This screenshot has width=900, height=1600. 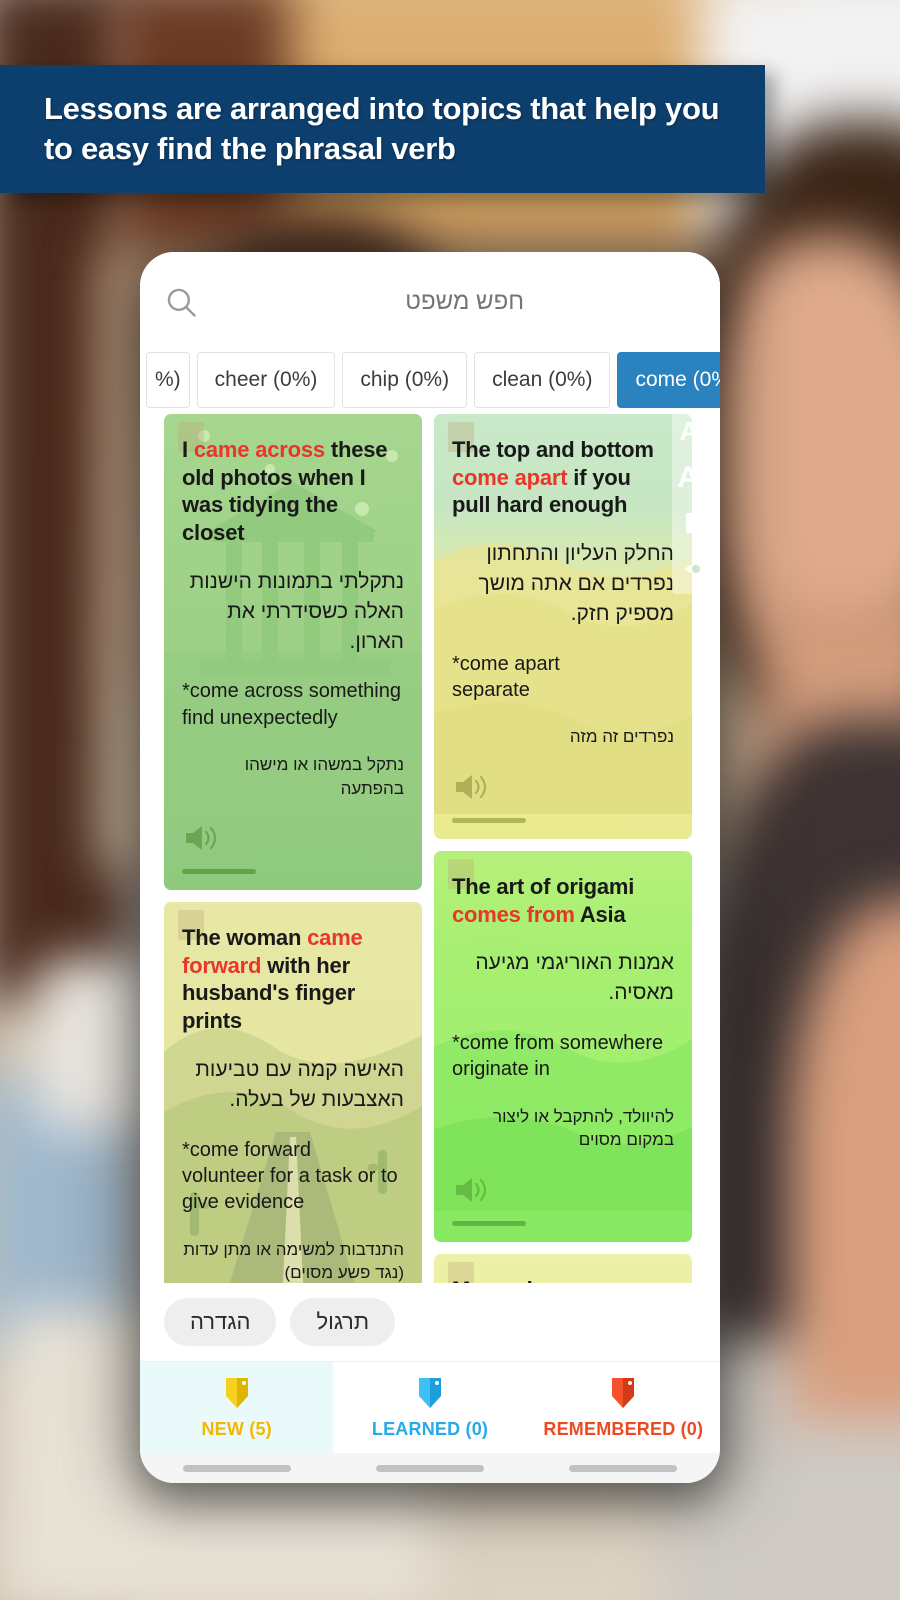 I want to click on card-definition-en: *come apart separate, so click(x=506, y=676).